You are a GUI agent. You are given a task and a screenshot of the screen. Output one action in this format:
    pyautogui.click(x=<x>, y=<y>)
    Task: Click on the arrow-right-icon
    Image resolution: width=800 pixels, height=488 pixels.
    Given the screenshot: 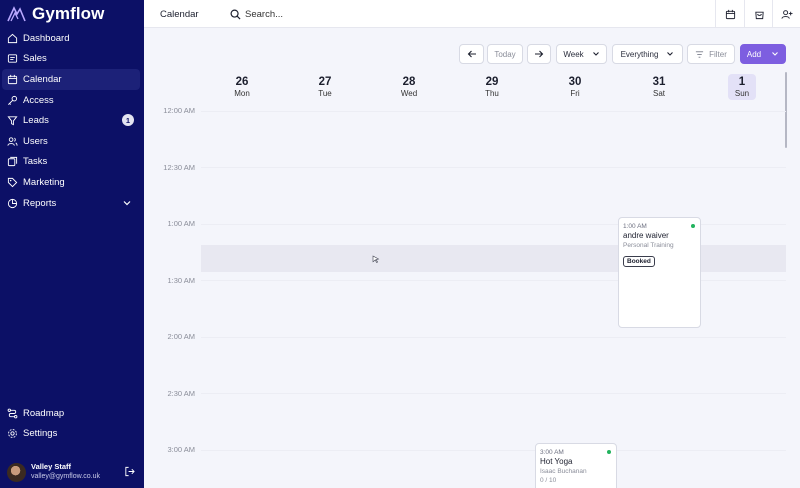 What is the action you would take?
    pyautogui.click(x=539, y=54)
    